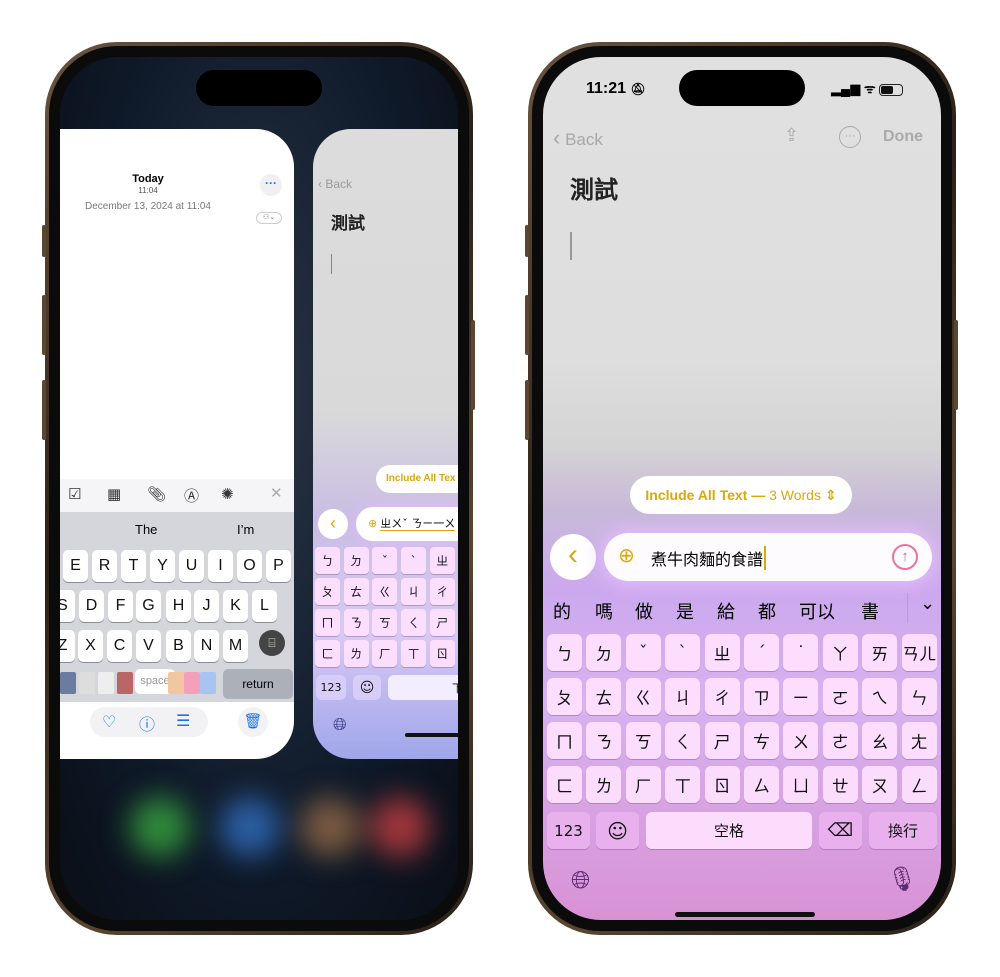 This screenshot has height=977, width=1000. I want to click on letter-key: F, so click(120, 606).